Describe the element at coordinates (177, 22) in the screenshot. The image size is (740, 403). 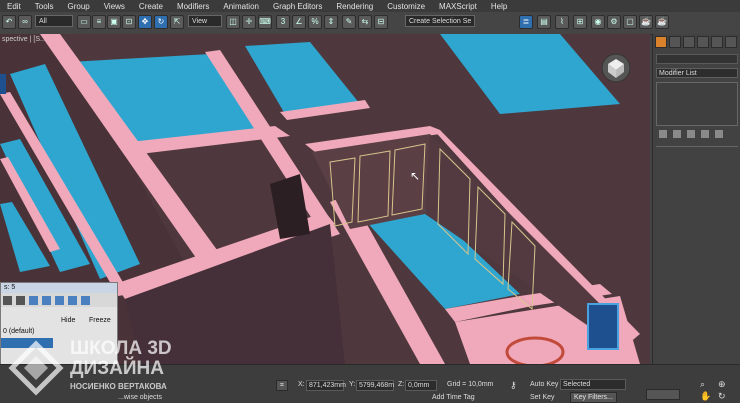
I see `select-scale-icon: ⇱` at that location.